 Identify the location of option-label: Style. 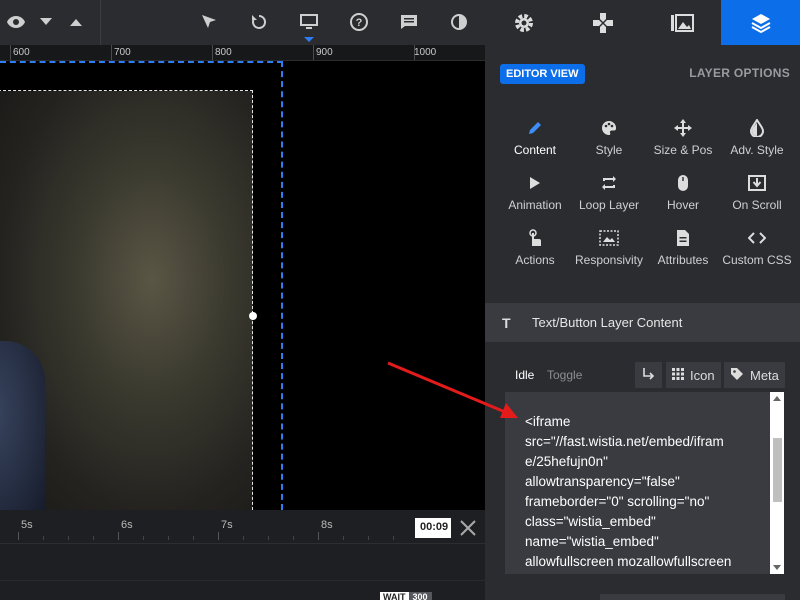
(609, 150).